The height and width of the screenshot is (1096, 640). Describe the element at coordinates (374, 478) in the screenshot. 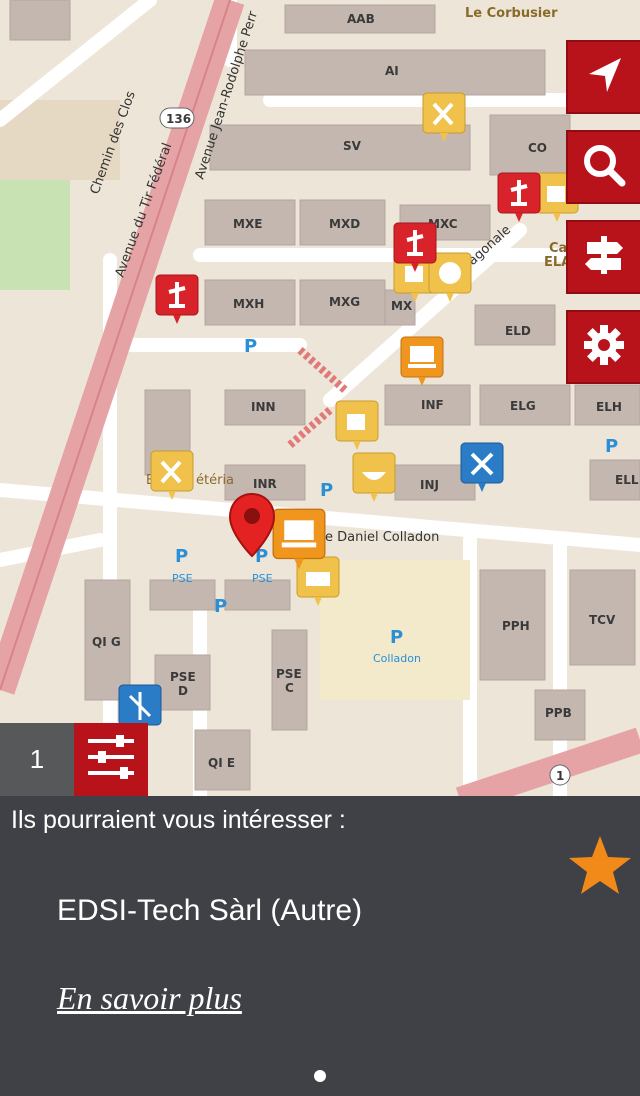

I see `cafe-marker` at that location.